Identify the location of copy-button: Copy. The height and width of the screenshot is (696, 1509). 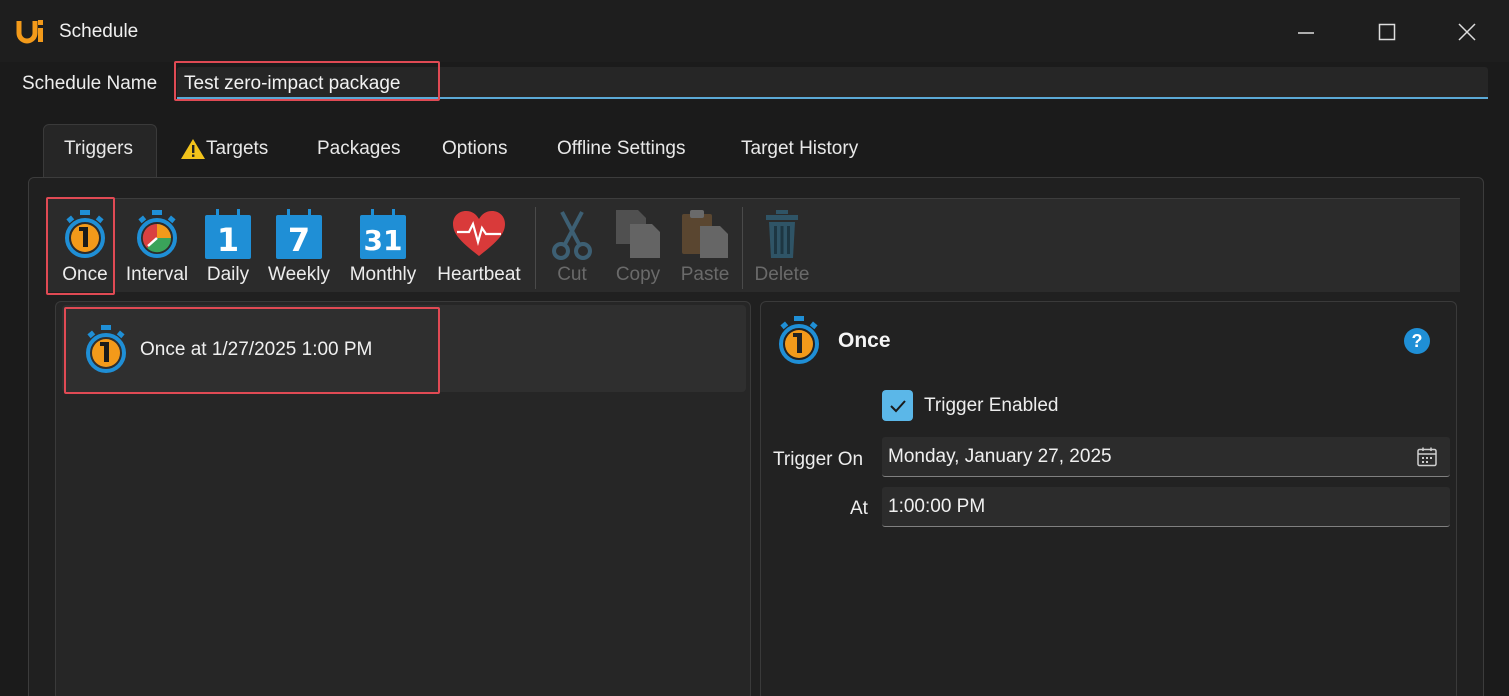
(638, 246).